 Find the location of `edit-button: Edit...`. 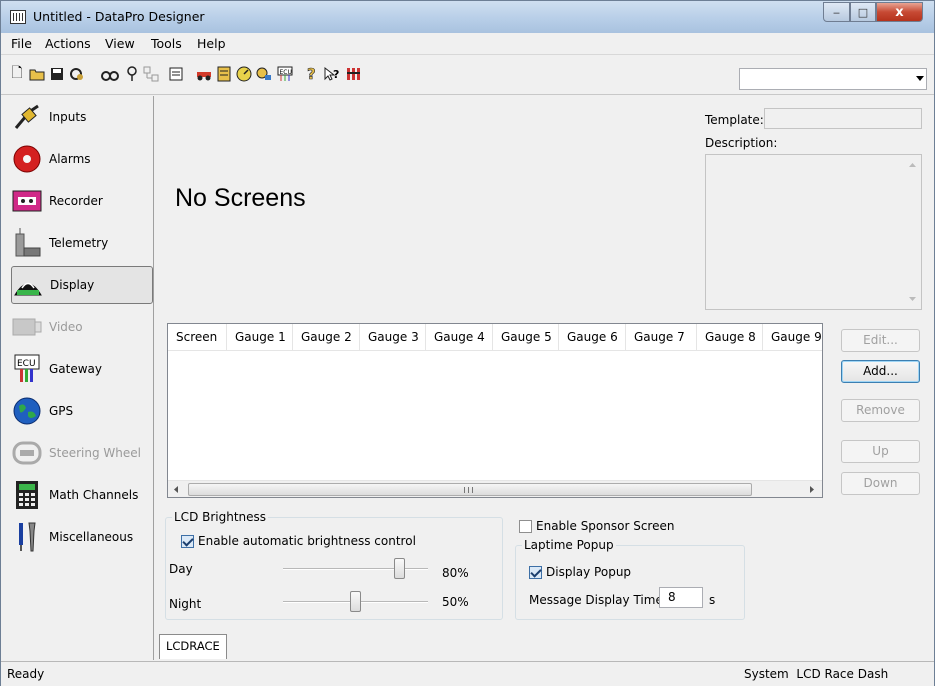

edit-button: Edit... is located at coordinates (880, 340).